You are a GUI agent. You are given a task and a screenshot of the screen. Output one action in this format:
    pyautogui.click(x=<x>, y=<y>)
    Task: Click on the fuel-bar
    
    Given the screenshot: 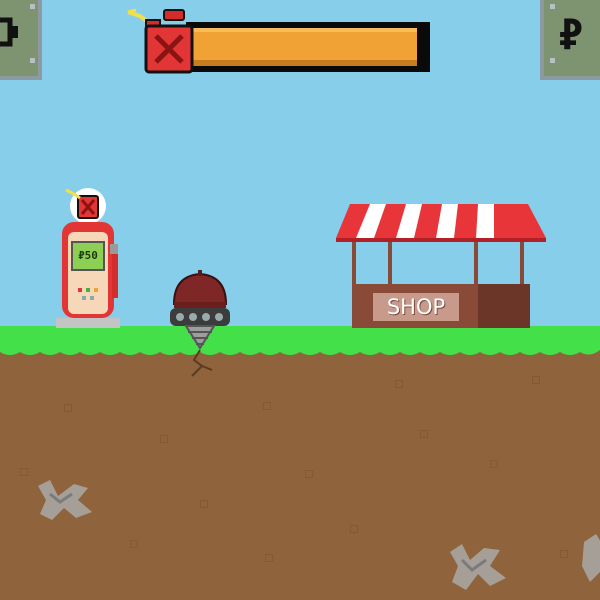 What is the action you would take?
    pyautogui.click(x=308, y=47)
    